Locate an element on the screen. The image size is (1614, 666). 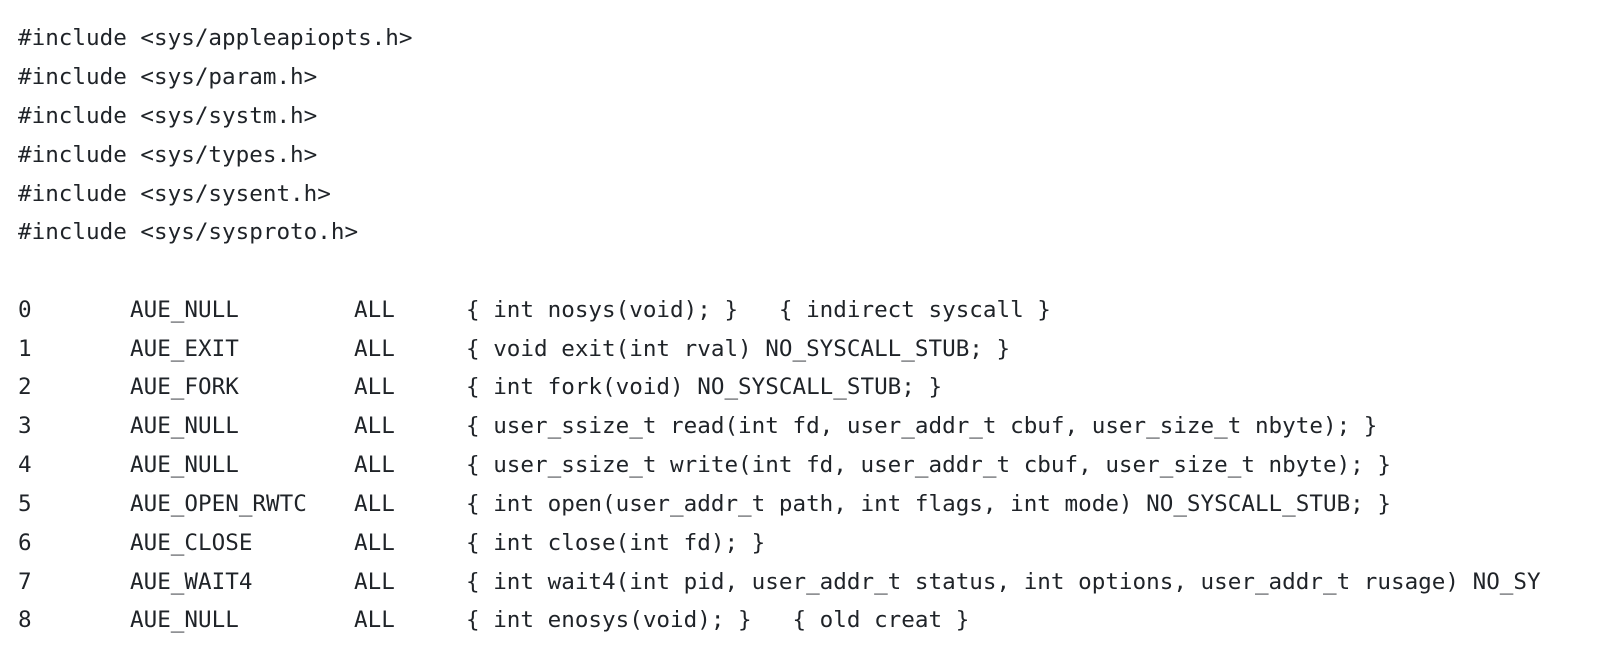
syscall-declaration: { void exit(int rval) NO_SYSCALL_STUB; } is located at coordinates (738, 349).